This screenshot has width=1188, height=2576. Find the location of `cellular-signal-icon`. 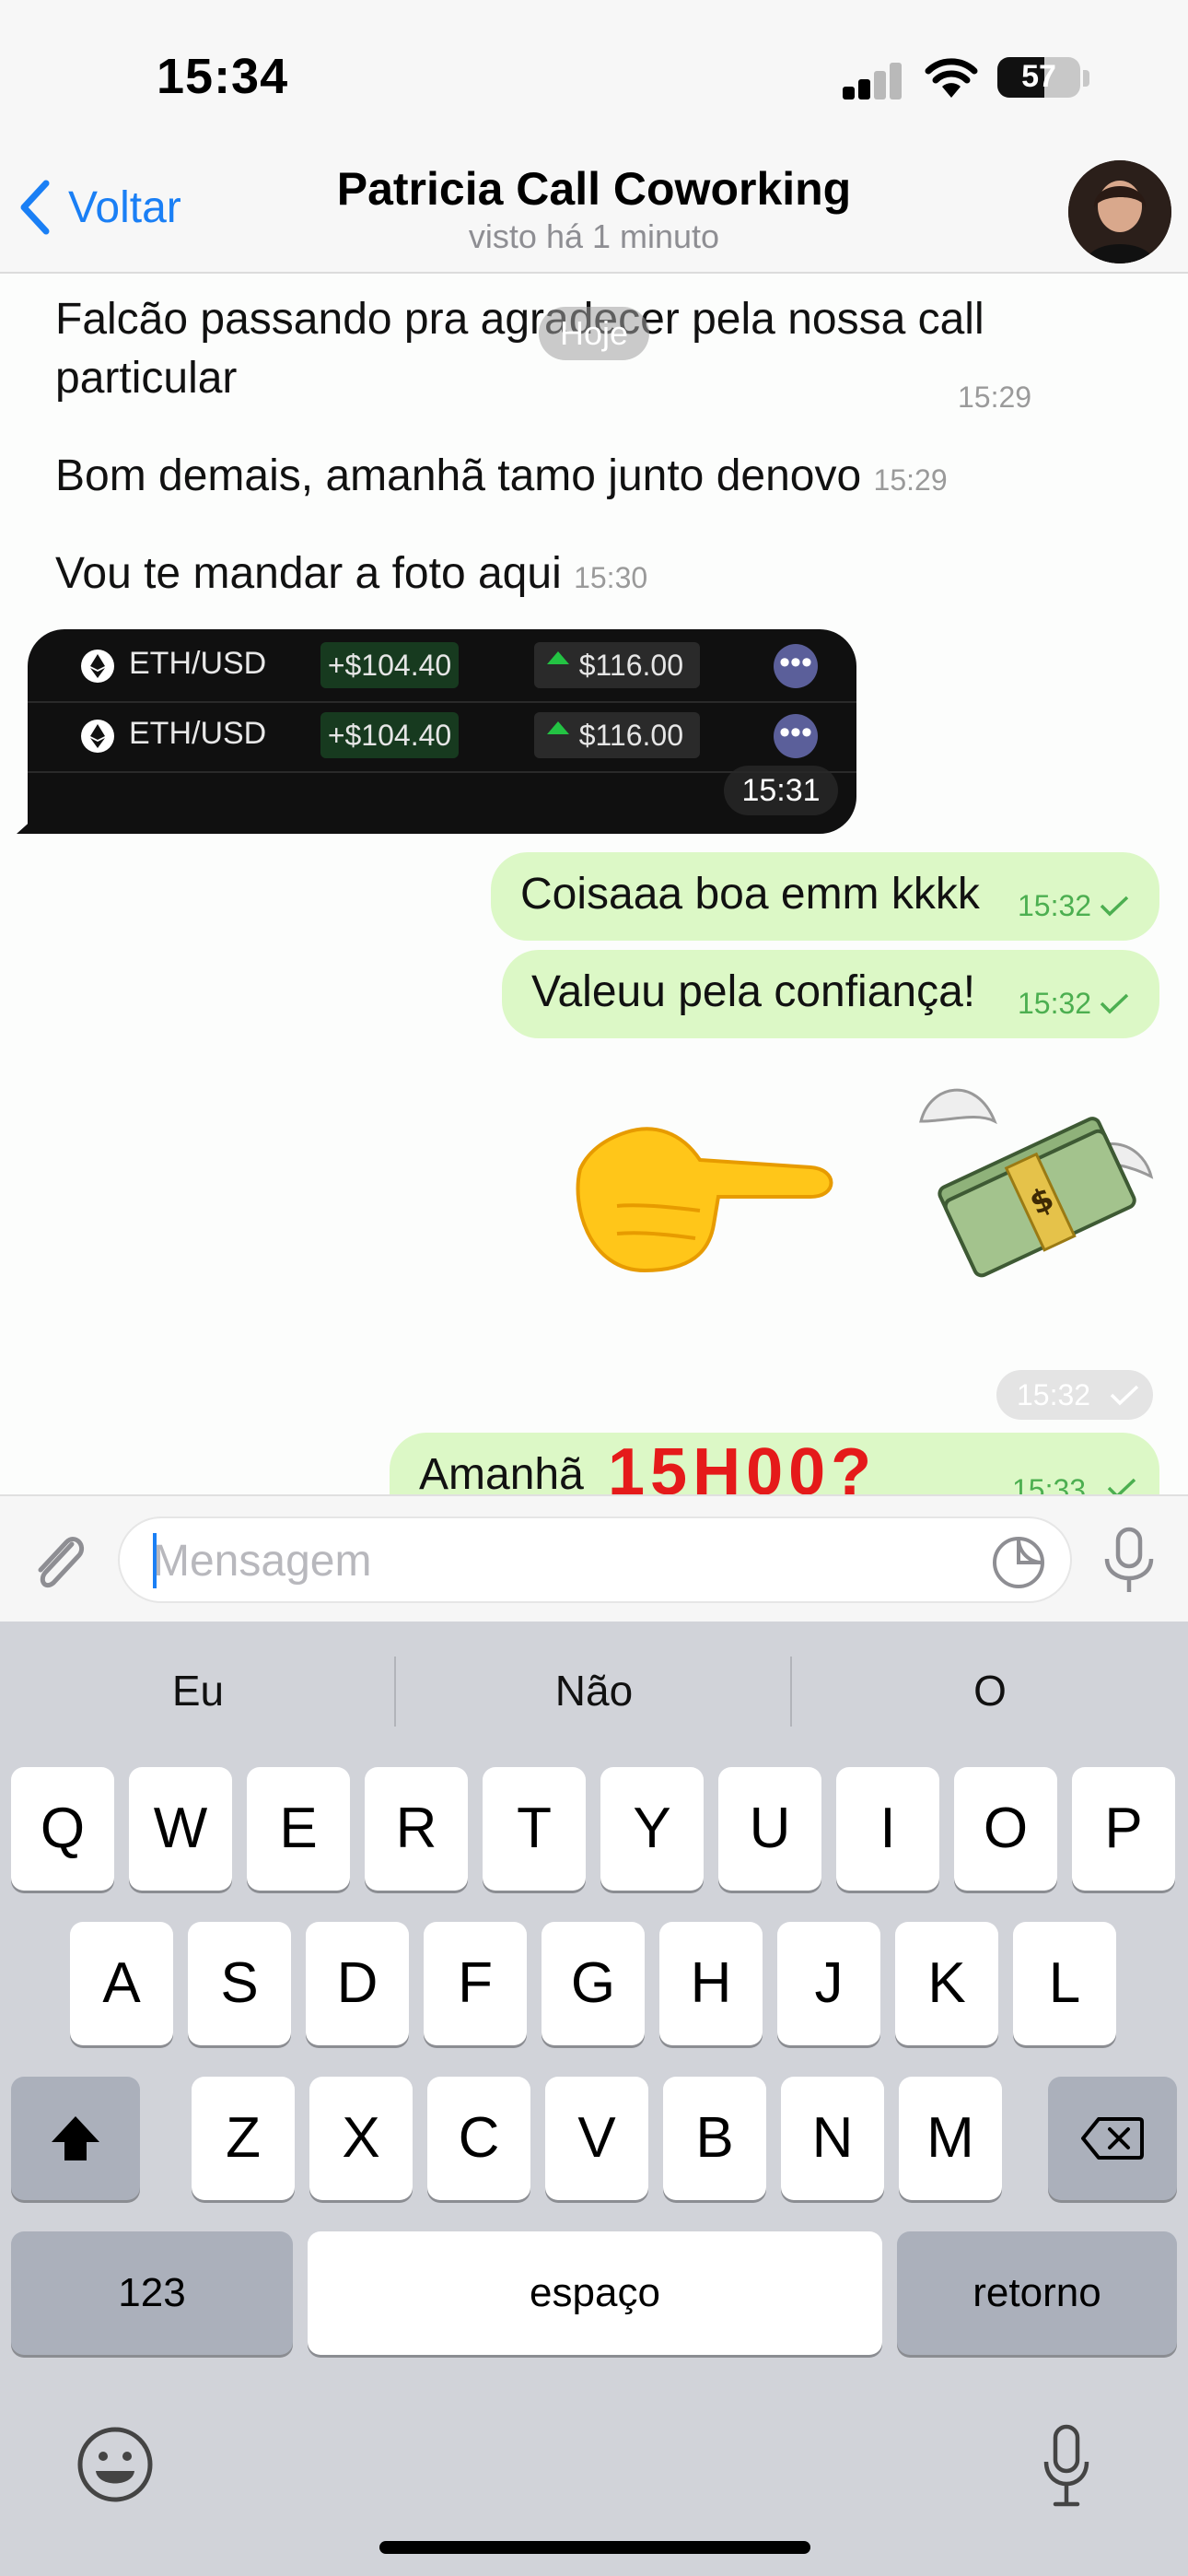

cellular-signal-icon is located at coordinates (873, 81).